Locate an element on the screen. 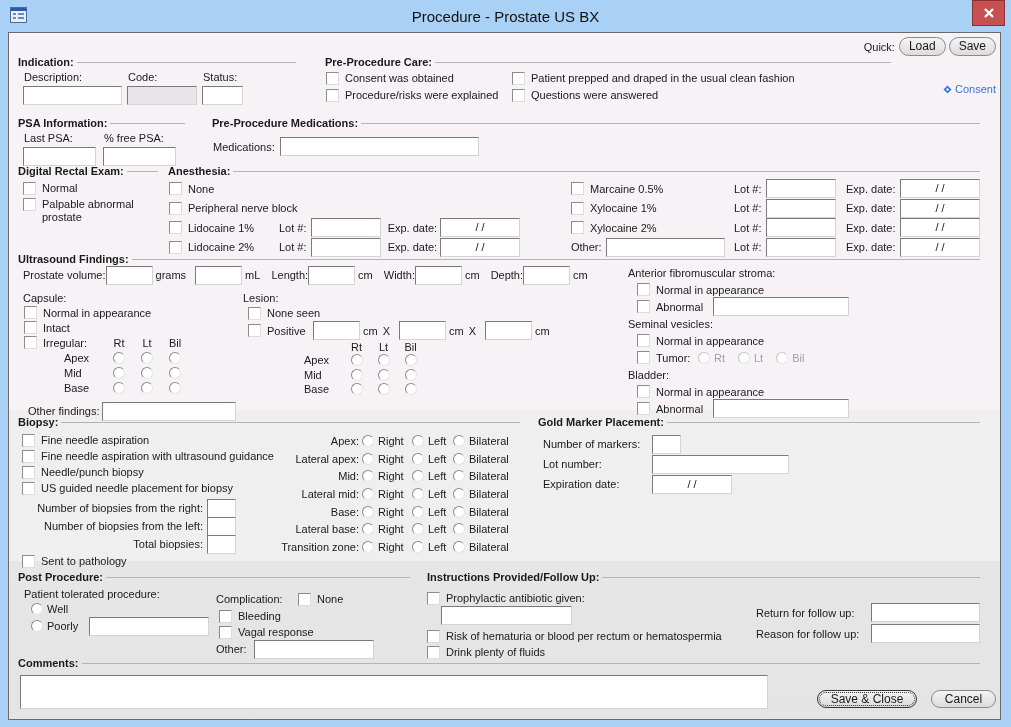 This screenshot has width=1011, height=727. checkbox: Vagal response is located at coordinates (266, 632).